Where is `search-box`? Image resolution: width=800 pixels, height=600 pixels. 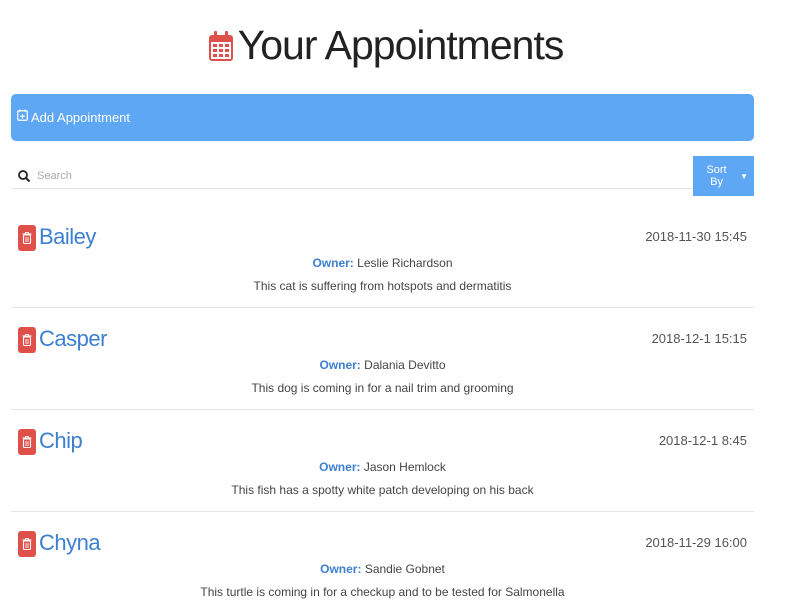 search-box is located at coordinates (352, 176).